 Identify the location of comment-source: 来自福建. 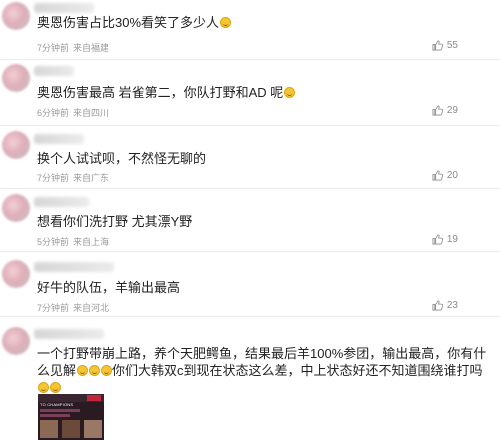
(91, 48).